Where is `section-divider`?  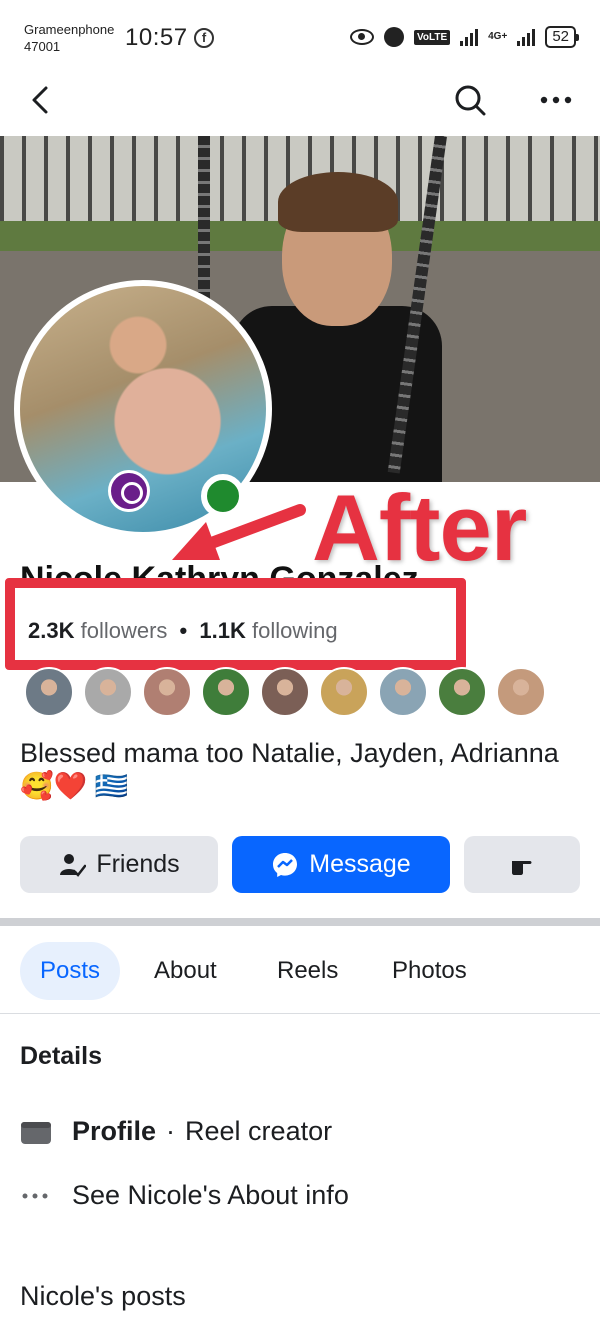
section-divider is located at coordinates (300, 922).